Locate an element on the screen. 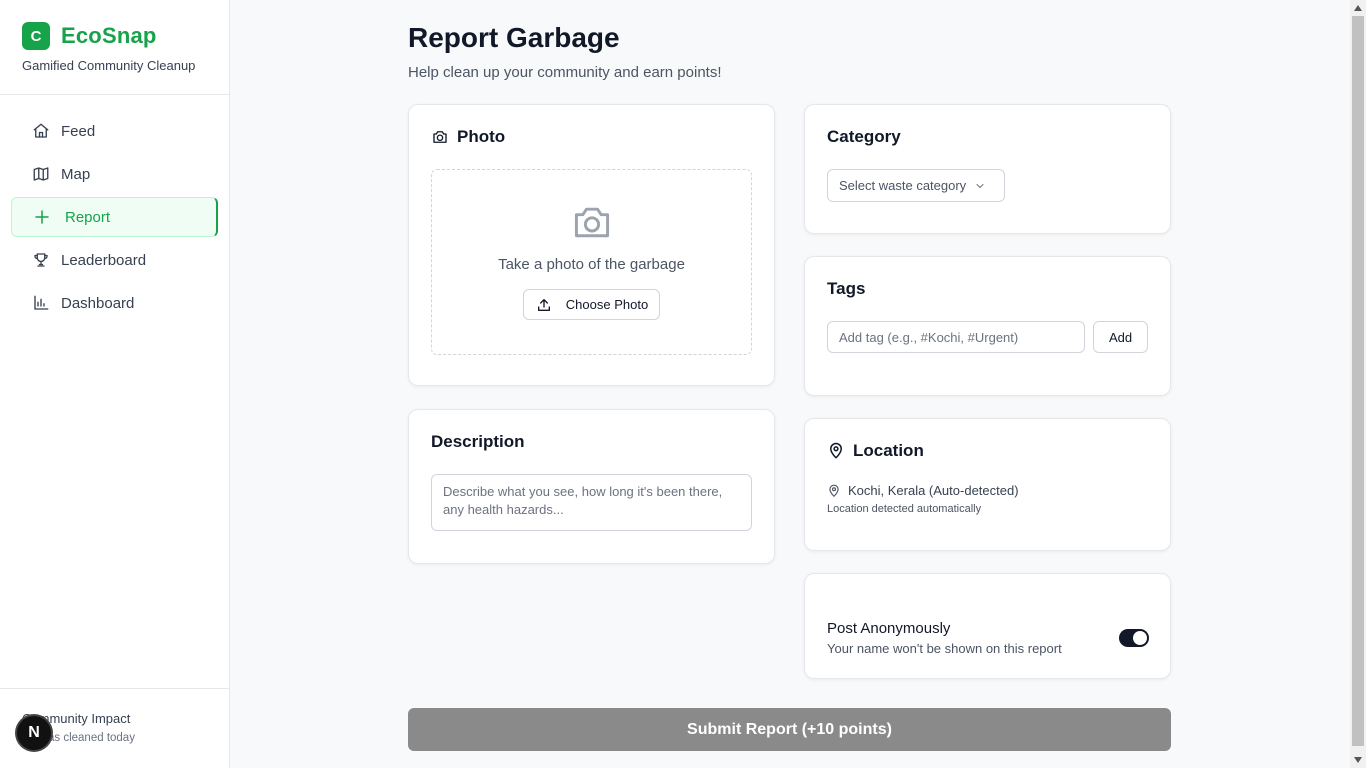  category-select-value: Select waste category is located at coordinates (903, 185).